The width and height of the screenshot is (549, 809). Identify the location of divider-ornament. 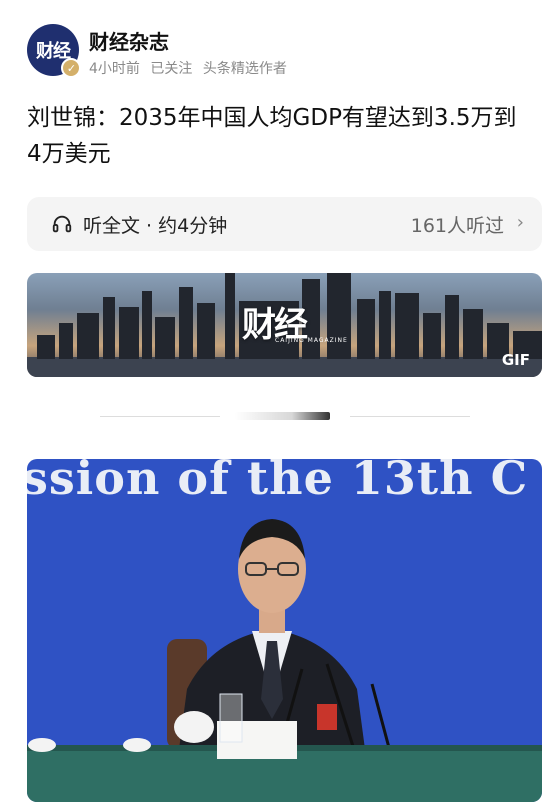
(282, 416).